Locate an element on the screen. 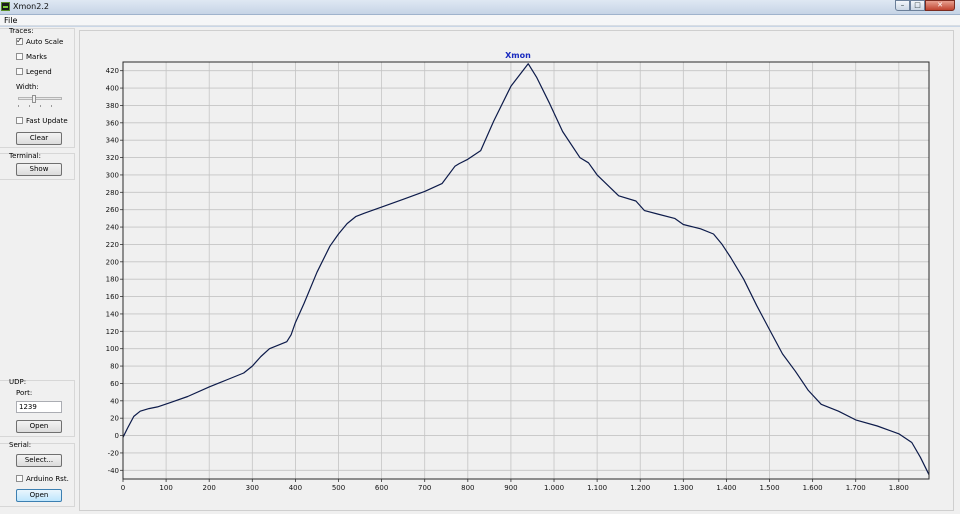 Image resolution: width=960 pixels, height=514 pixels. y-tick-label: 320 is located at coordinates (112, 158).